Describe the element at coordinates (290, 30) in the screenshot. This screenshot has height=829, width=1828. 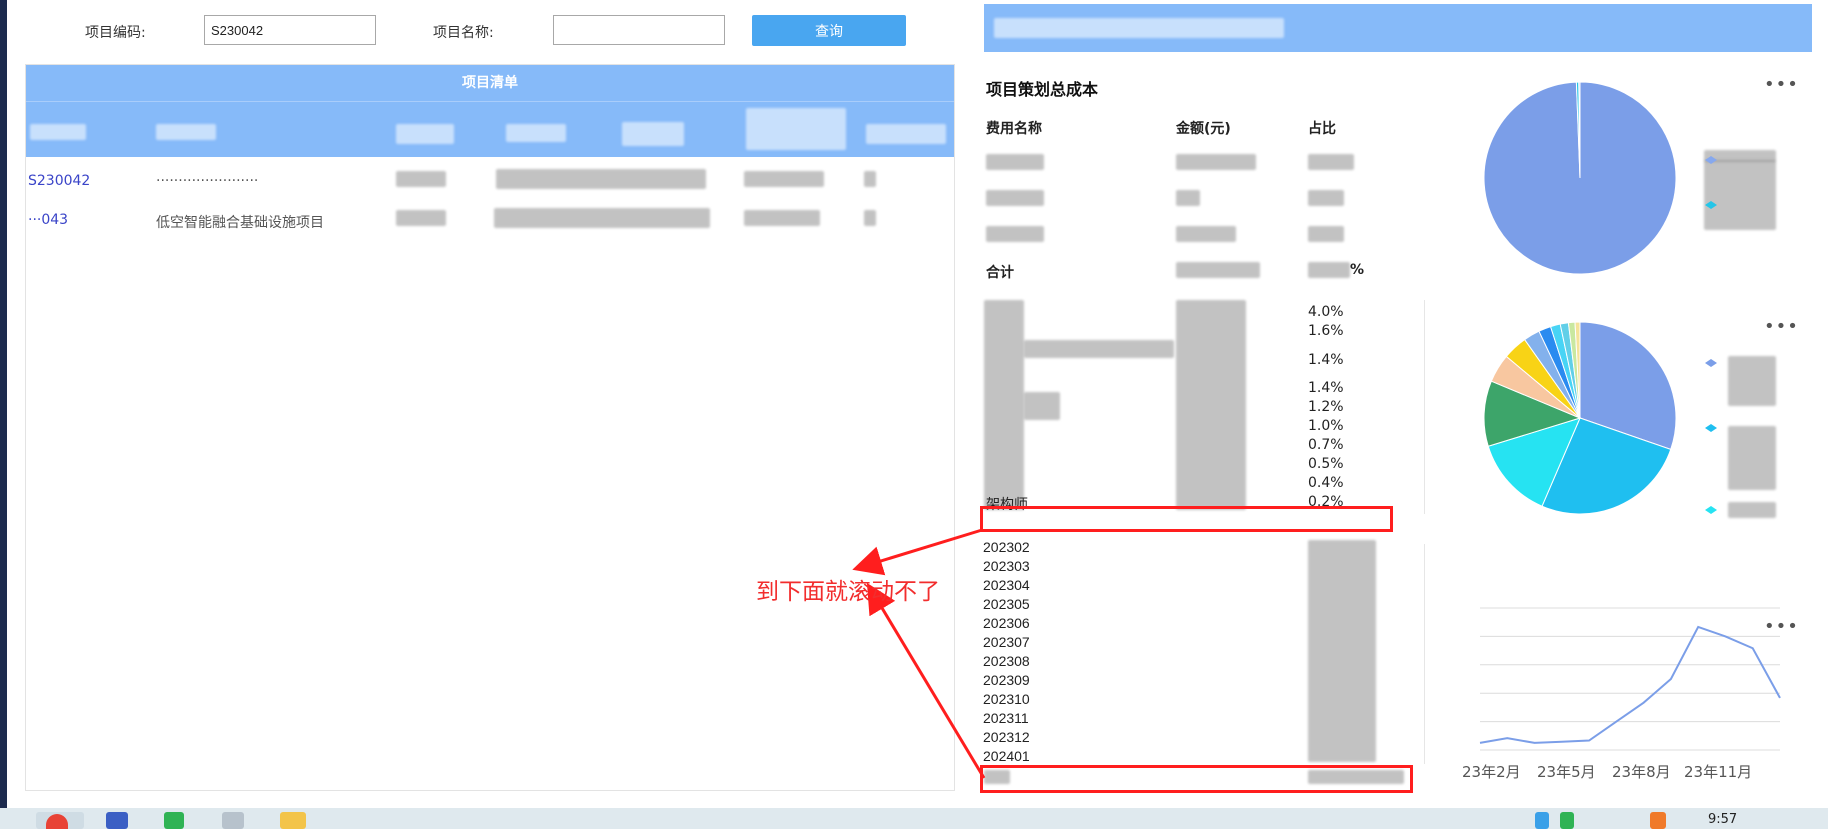
I see `project-code-input` at that location.